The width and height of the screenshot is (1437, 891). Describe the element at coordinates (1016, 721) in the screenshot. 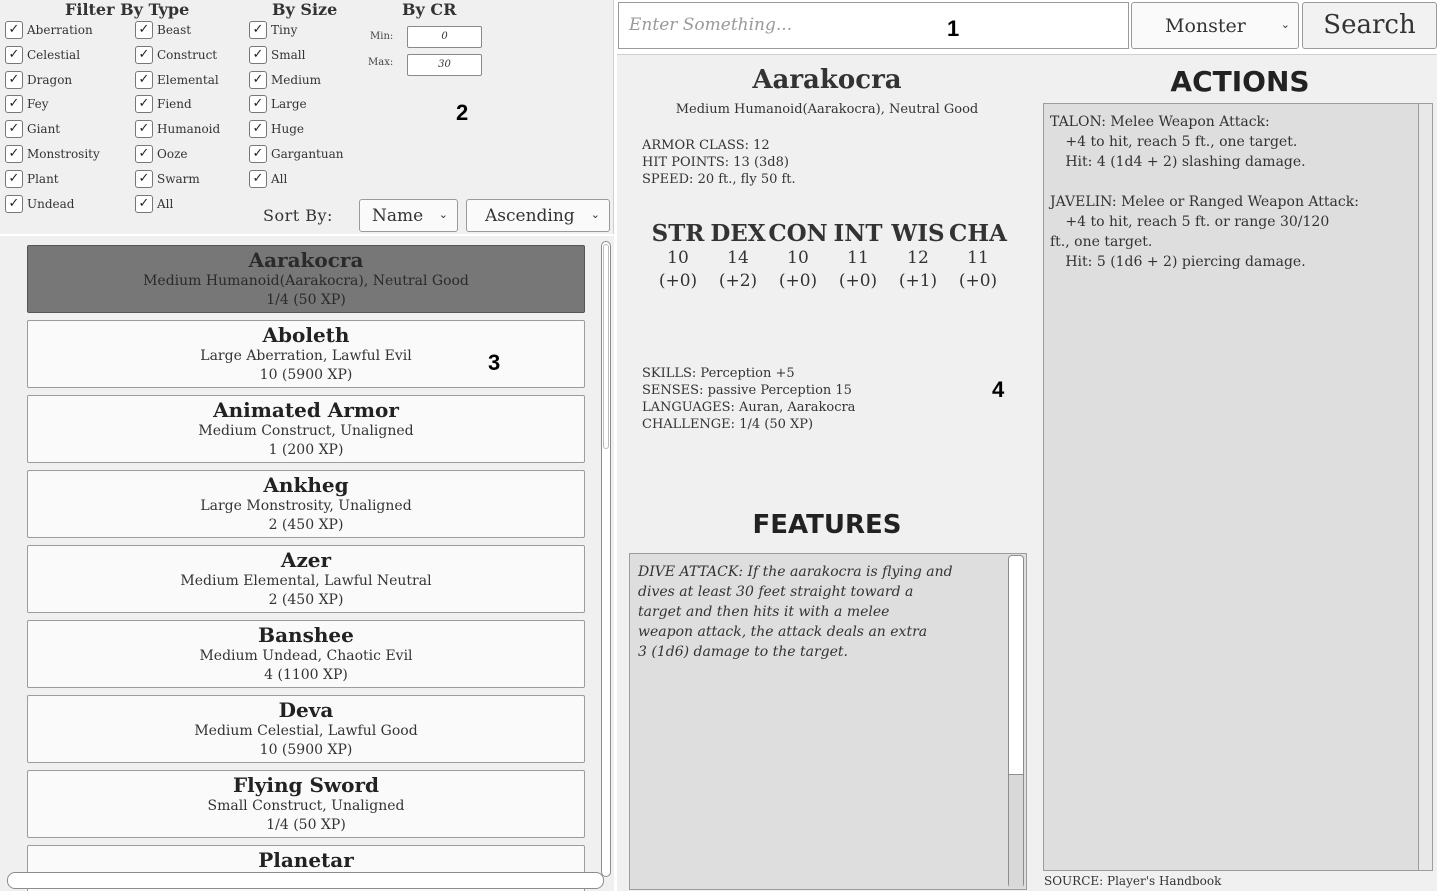

I see `features-scrollbar` at that location.